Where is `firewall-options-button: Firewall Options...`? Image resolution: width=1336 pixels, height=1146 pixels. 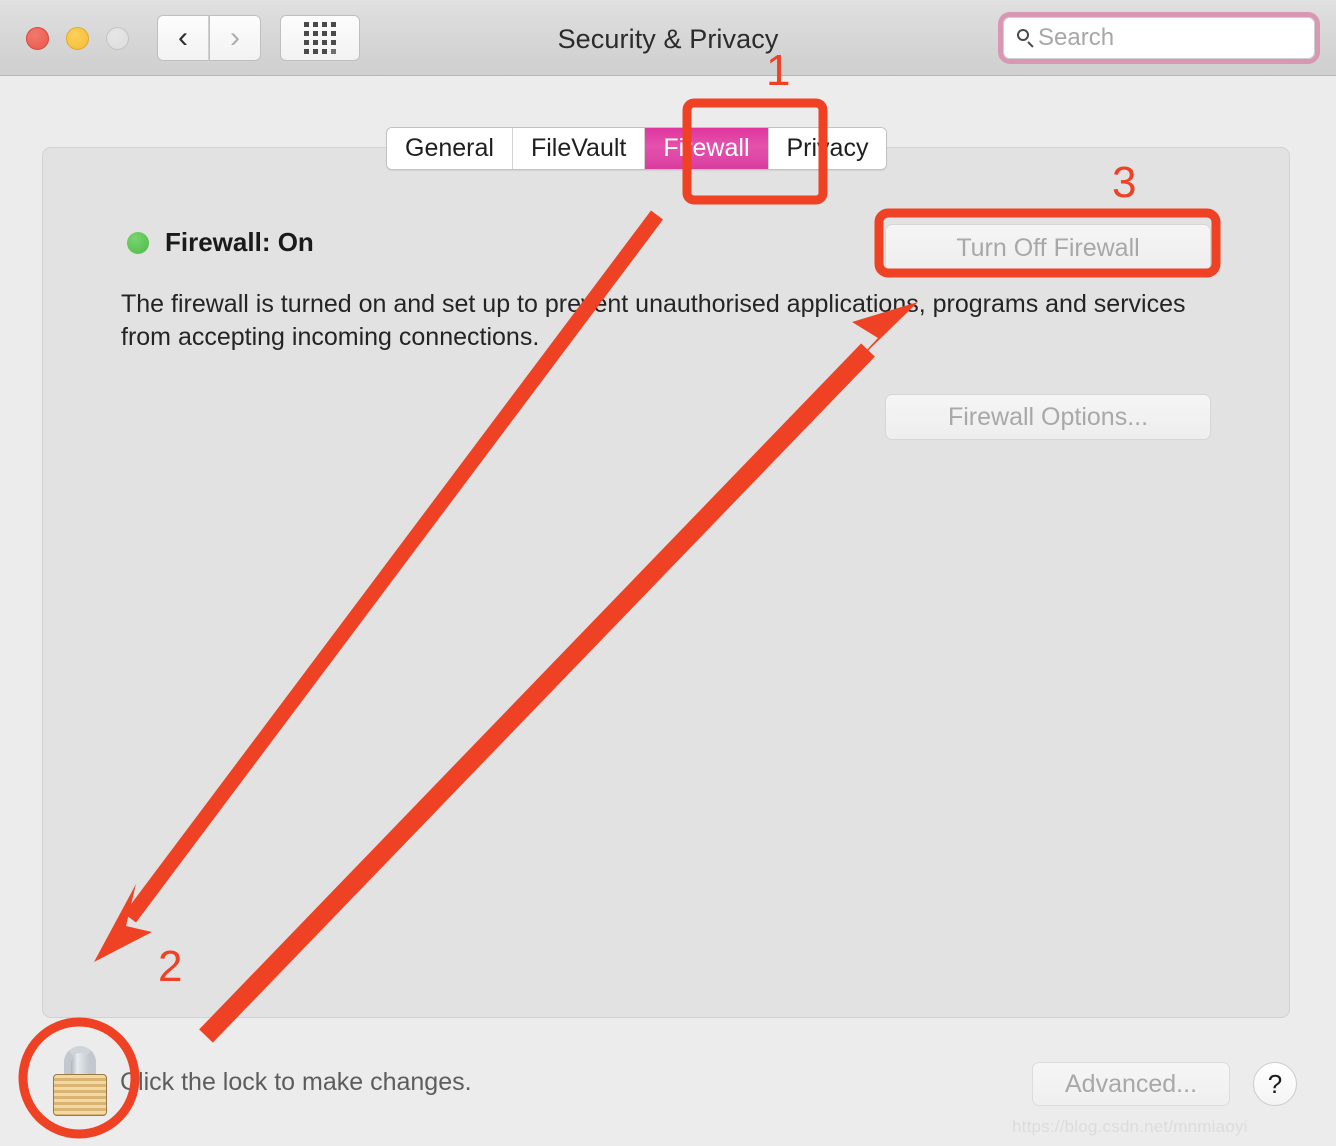 firewall-options-button: Firewall Options... is located at coordinates (1048, 417).